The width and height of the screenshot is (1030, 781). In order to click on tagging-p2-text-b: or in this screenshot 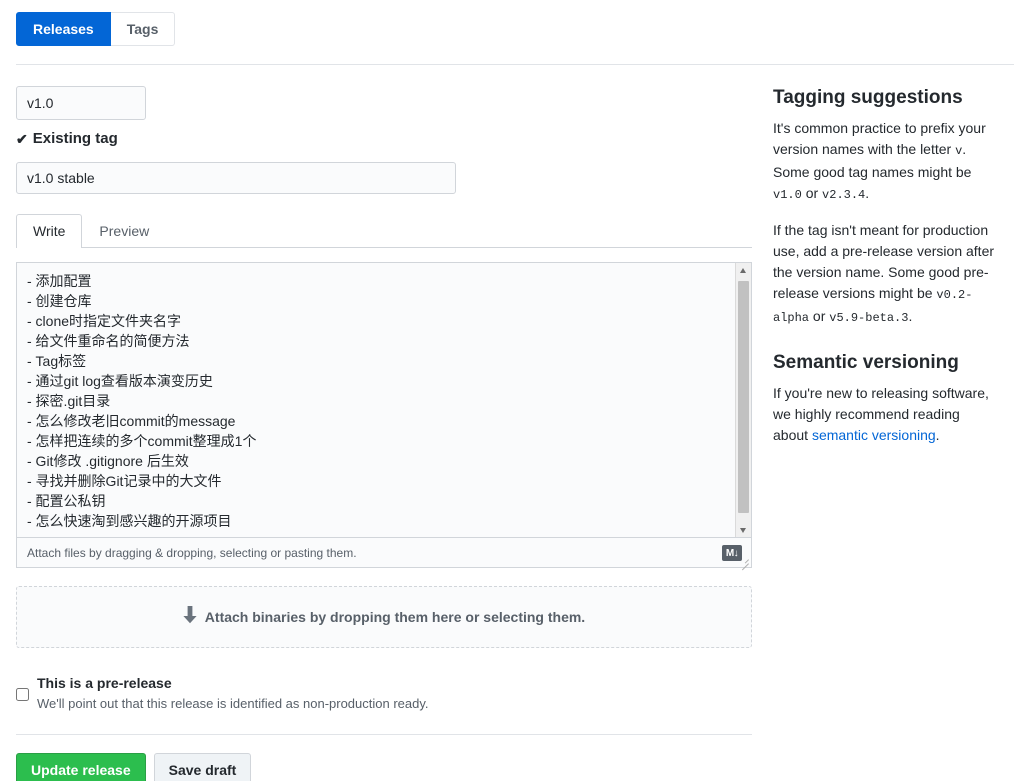, I will do `click(819, 316)`.